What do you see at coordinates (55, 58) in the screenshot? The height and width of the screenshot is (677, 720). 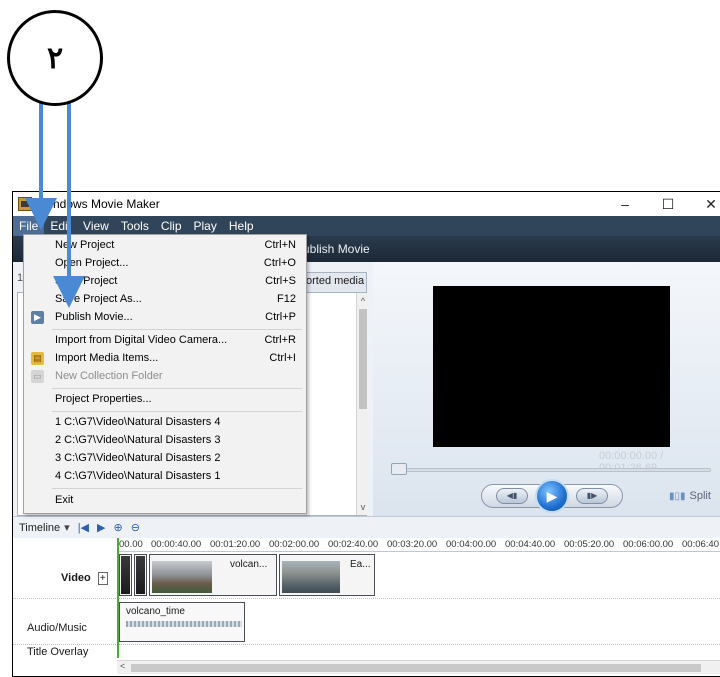 I see `step-badge: ٢` at bounding box center [55, 58].